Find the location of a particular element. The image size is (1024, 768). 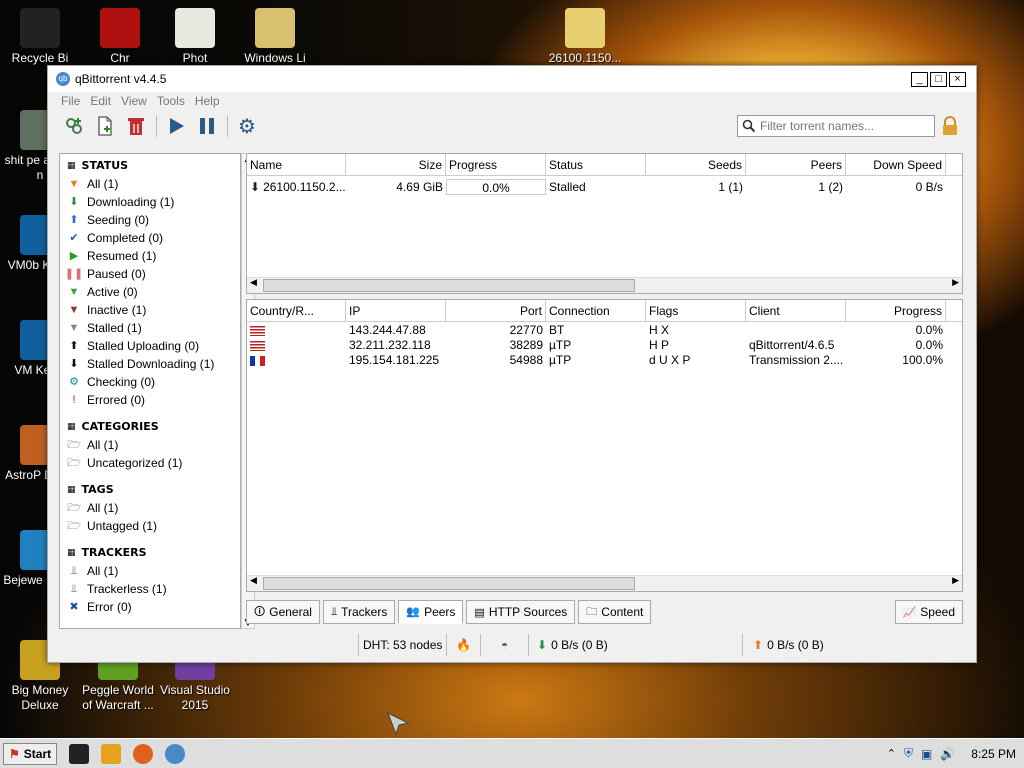

sidebar-item: ❚❚ Paused (0) is located at coordinates (150, 274).